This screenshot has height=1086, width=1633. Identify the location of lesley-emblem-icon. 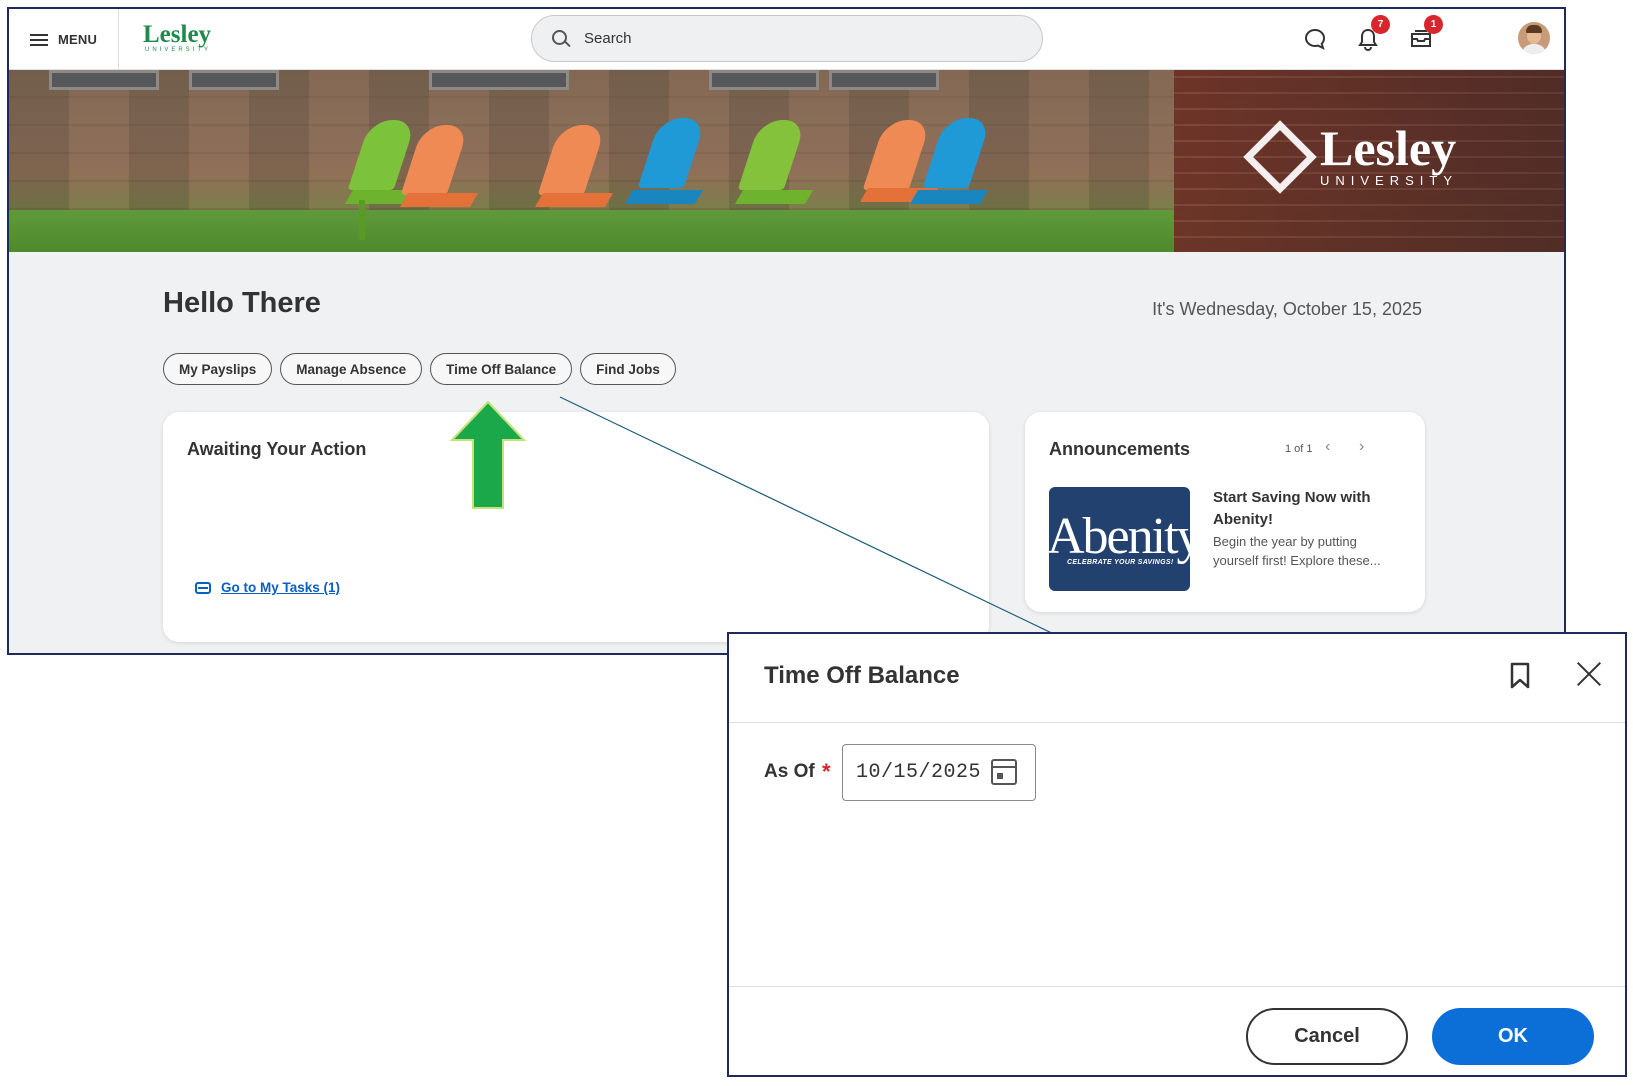
(1280, 156).